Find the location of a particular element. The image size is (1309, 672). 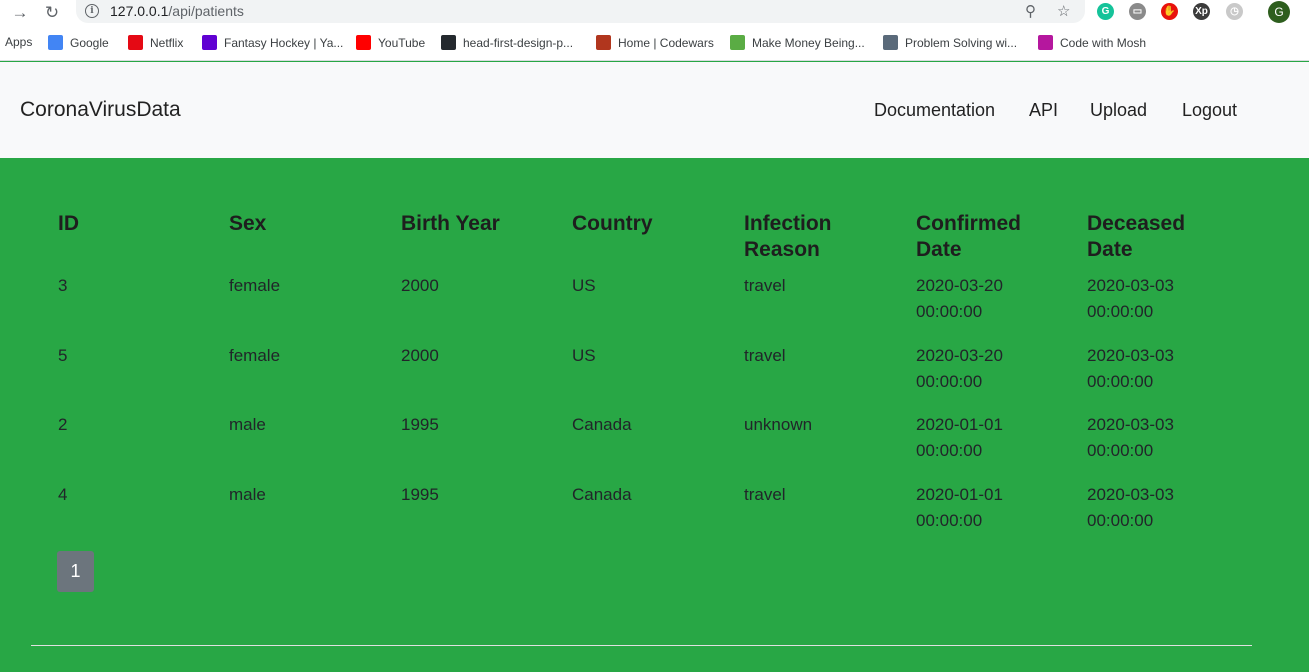

bookmark-item: YouTube is located at coordinates (390, 42).